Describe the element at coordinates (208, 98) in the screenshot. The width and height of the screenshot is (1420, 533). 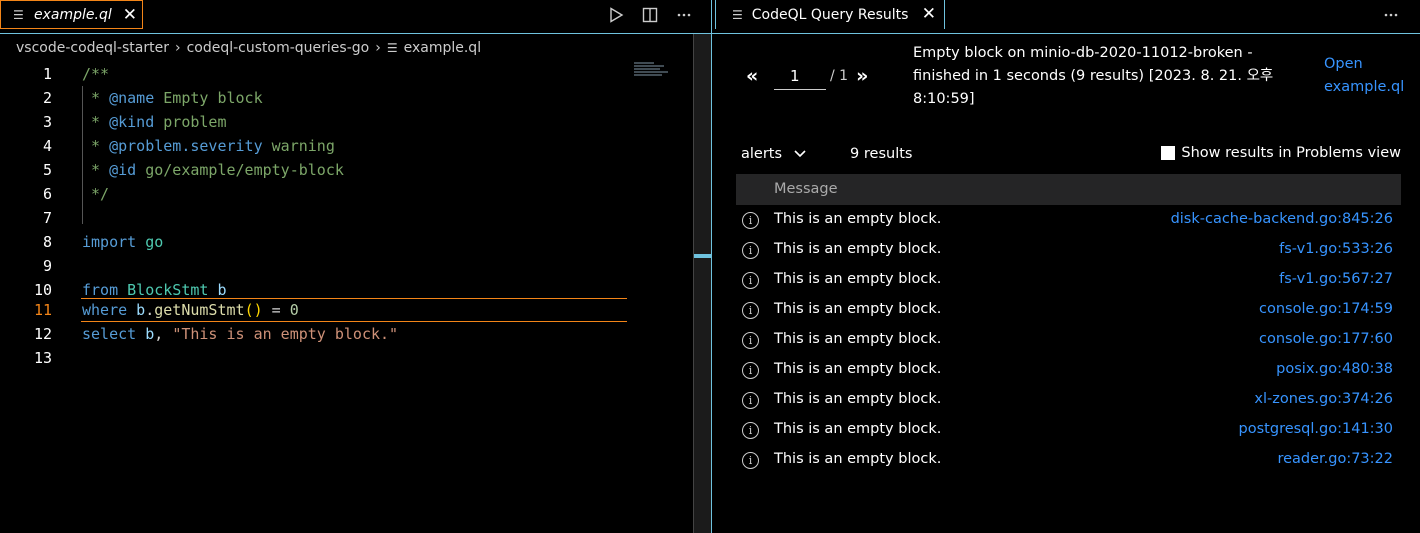
I see `code-token: Empty block` at that location.